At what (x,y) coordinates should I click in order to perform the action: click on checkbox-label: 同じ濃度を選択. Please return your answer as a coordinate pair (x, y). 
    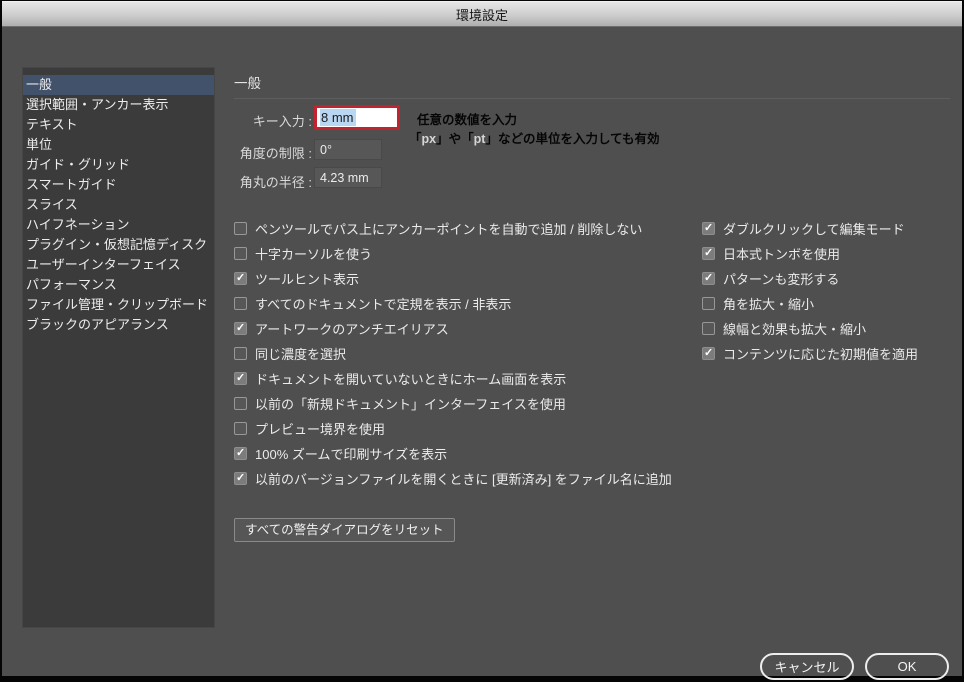
    Looking at the image, I should click on (301, 354).